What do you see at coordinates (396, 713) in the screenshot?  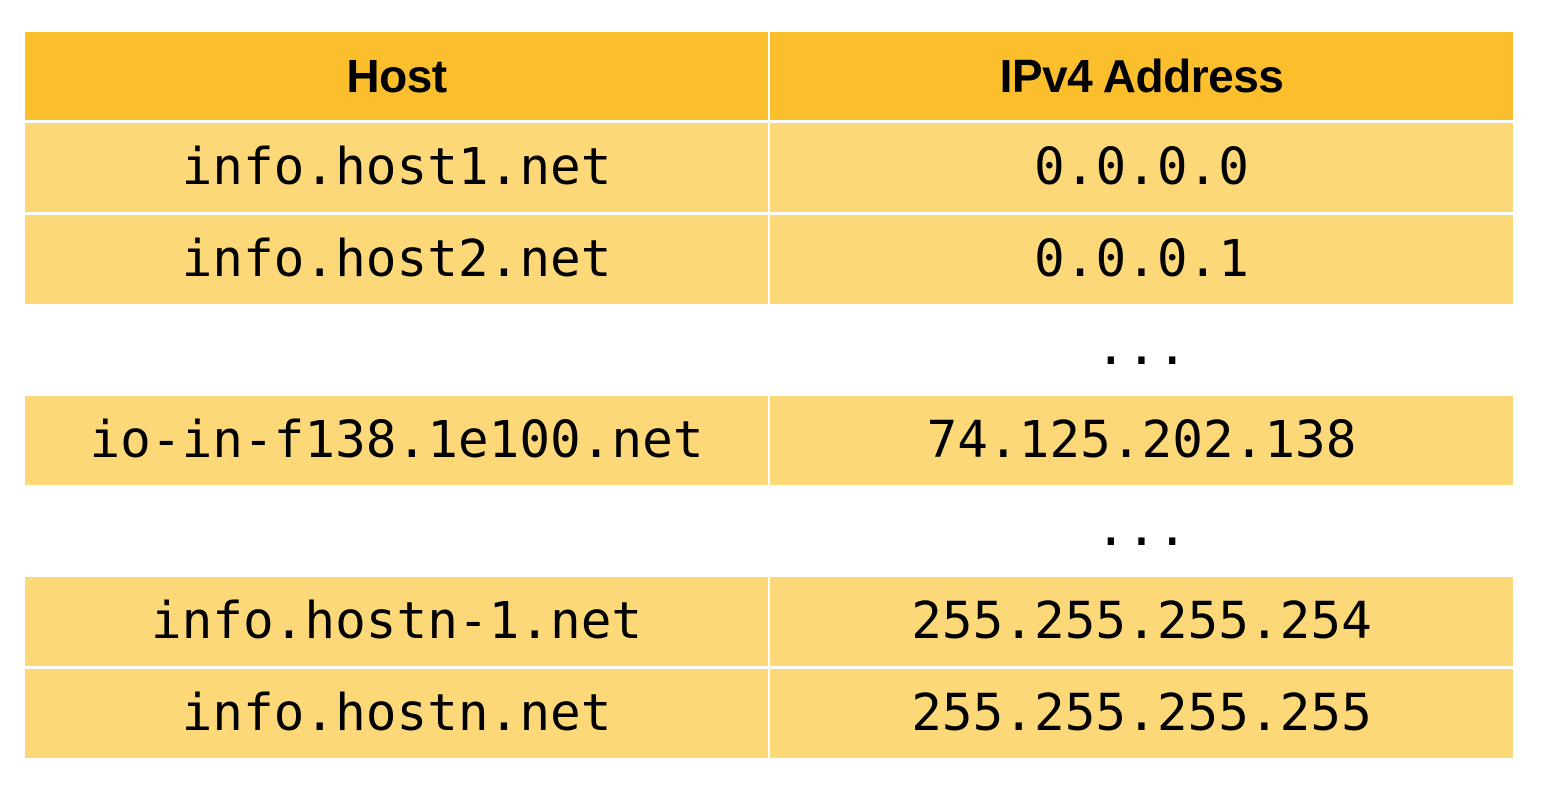 I see `host-cell: info.hostn.net` at bounding box center [396, 713].